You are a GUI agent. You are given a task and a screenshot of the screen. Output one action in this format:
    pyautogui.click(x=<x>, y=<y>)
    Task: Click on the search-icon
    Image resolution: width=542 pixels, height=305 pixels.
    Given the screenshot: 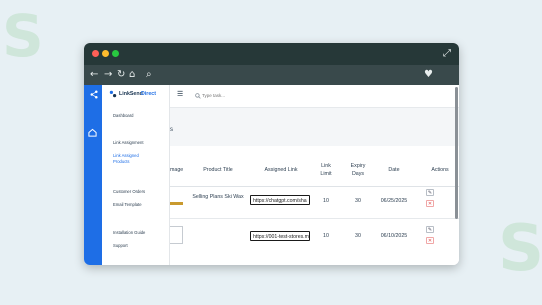 What is the action you would take?
    pyautogui.click(x=198, y=96)
    